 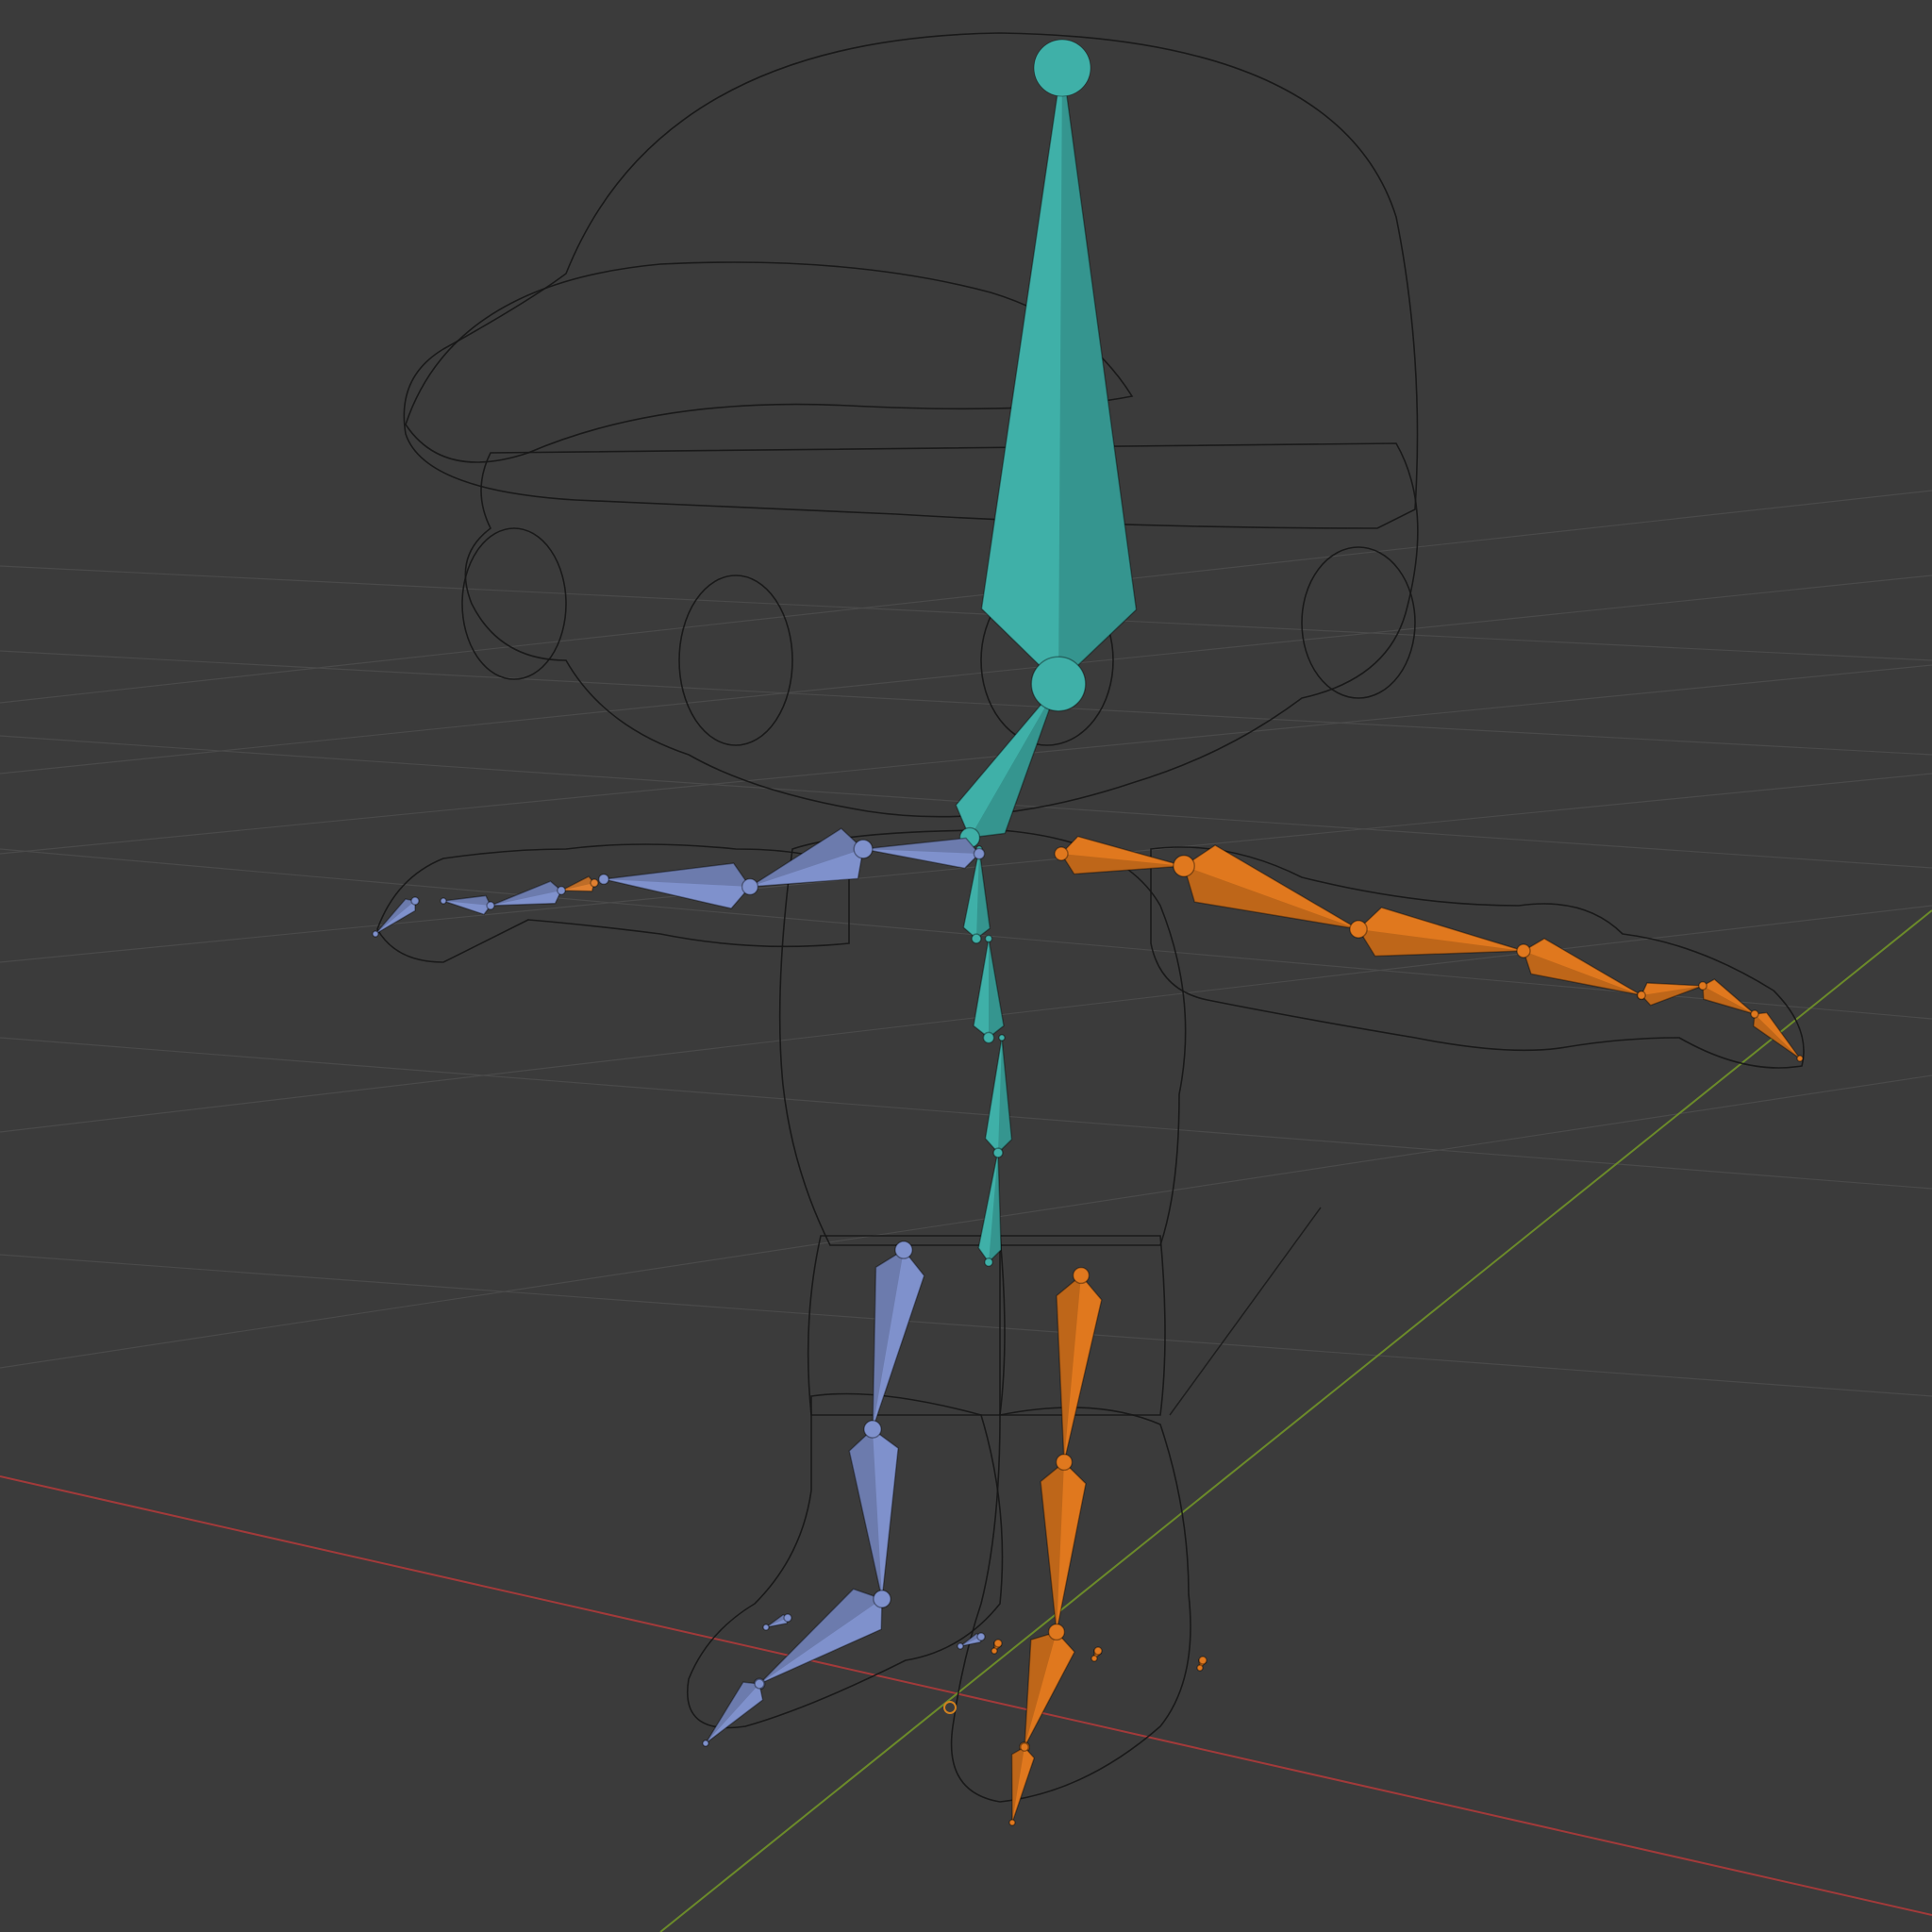 I want to click on bone-shin-right, so click(x=1064, y=1546).